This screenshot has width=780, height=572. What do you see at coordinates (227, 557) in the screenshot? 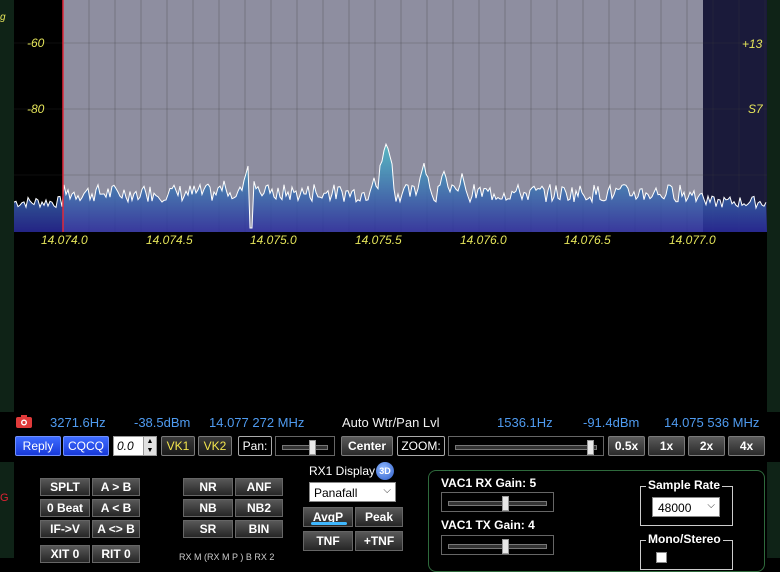
I see `rx-meter-label: RX M (RX M P ) B RX 2` at bounding box center [227, 557].